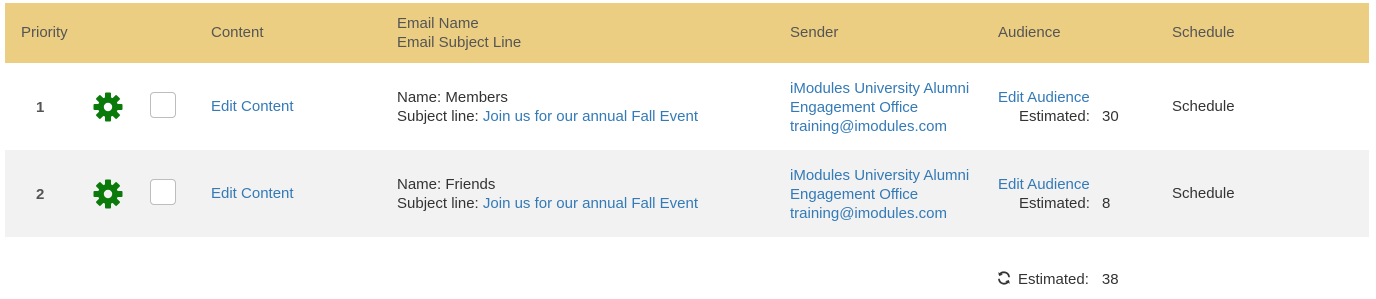 The height and width of the screenshot is (299, 1376). Describe the element at coordinates (1110, 279) in the screenshot. I see `total-estimated-value: 38` at that location.